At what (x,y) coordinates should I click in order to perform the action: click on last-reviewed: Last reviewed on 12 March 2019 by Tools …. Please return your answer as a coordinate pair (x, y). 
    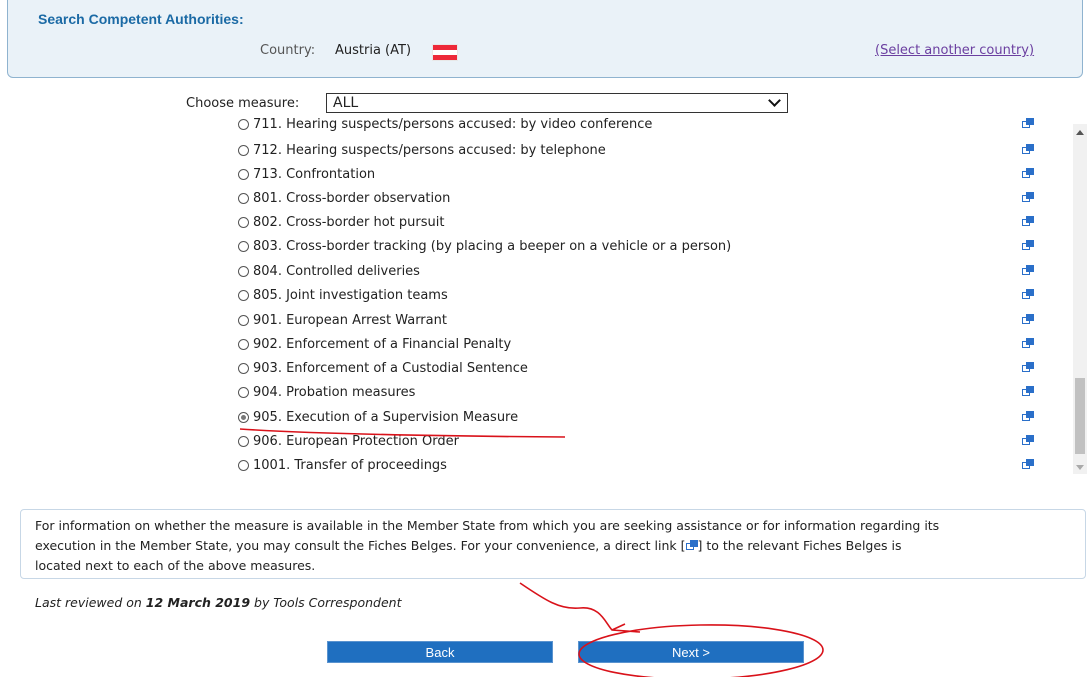
    Looking at the image, I should click on (218, 602).